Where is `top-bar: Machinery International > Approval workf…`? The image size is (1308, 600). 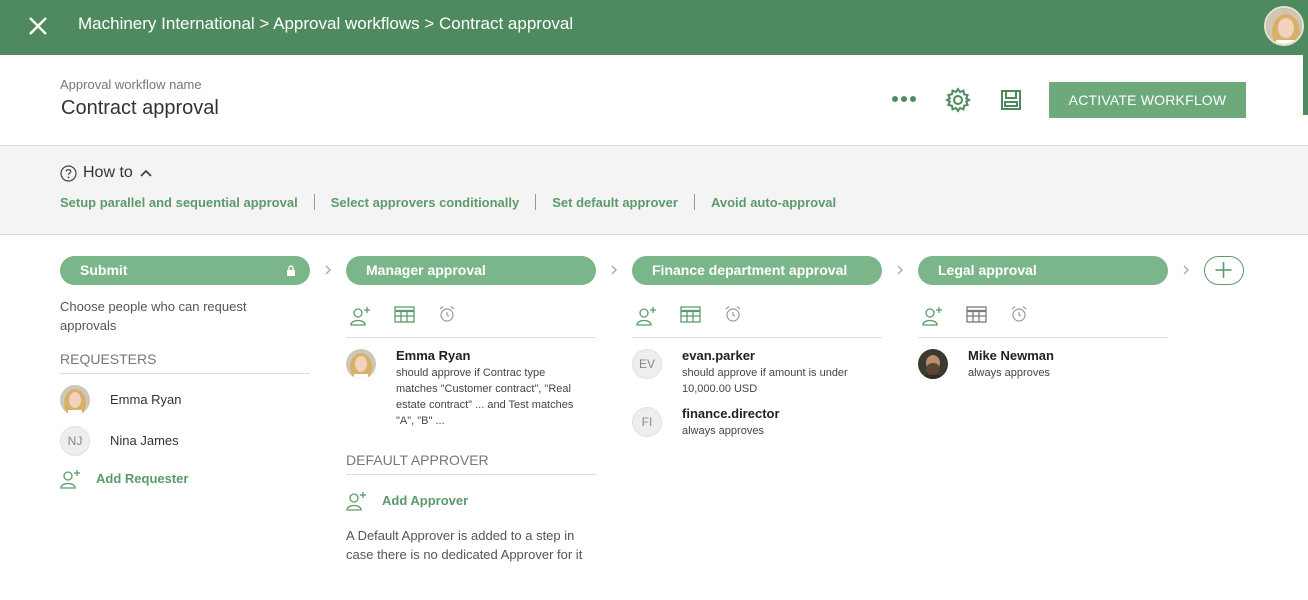
top-bar: Machinery International > Approval workf… is located at coordinates (654, 27).